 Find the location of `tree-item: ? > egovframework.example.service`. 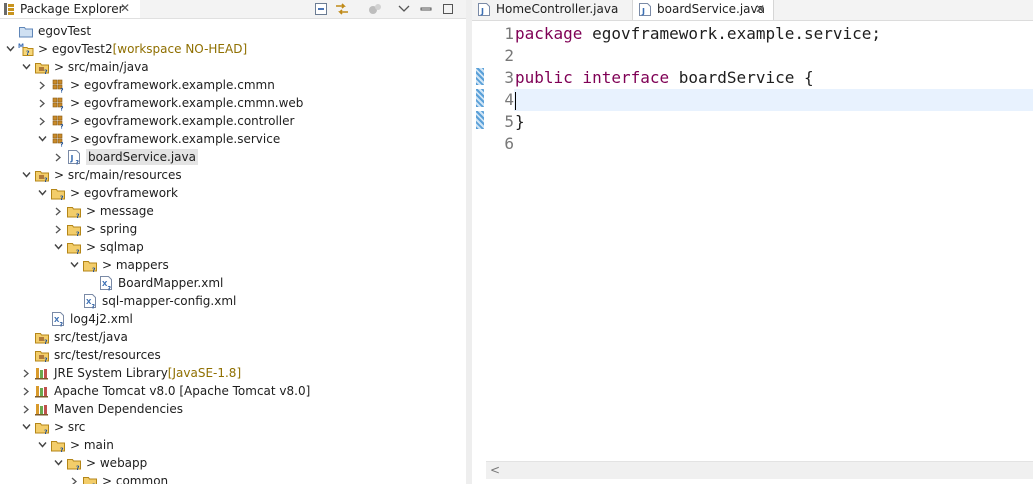

tree-item: ? > egovframework.example.service is located at coordinates (233, 139).